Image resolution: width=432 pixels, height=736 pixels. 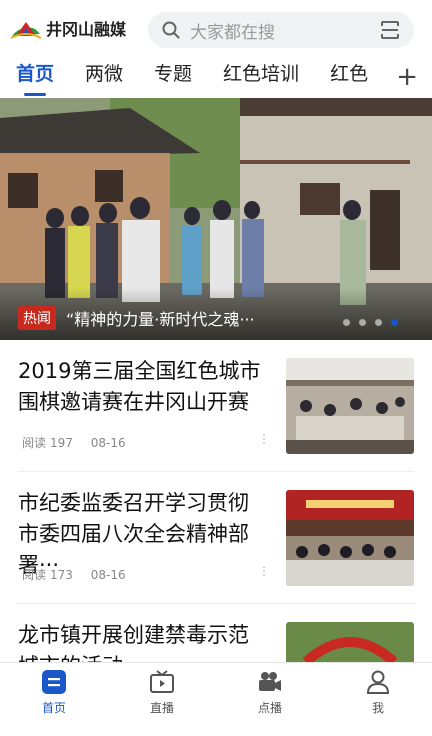 What do you see at coordinates (61, 575) in the screenshot?
I see `read-count: 173` at bounding box center [61, 575].